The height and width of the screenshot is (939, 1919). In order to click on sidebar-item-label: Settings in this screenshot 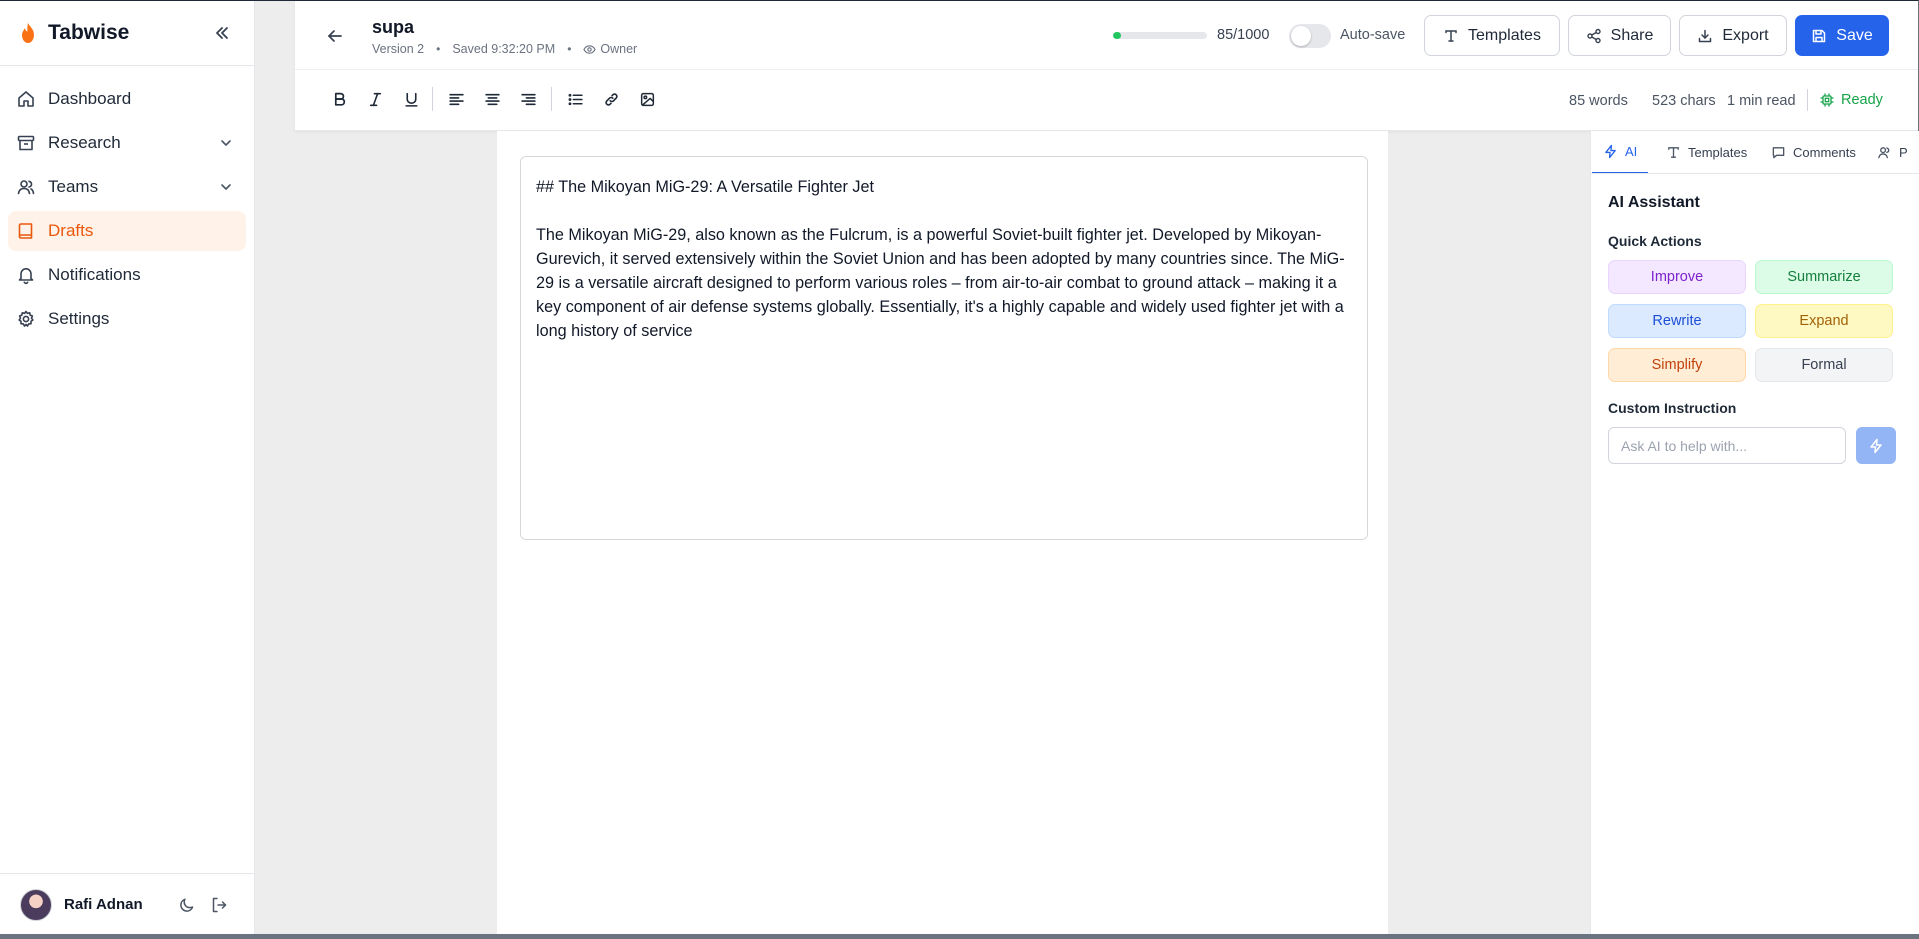, I will do `click(79, 318)`.